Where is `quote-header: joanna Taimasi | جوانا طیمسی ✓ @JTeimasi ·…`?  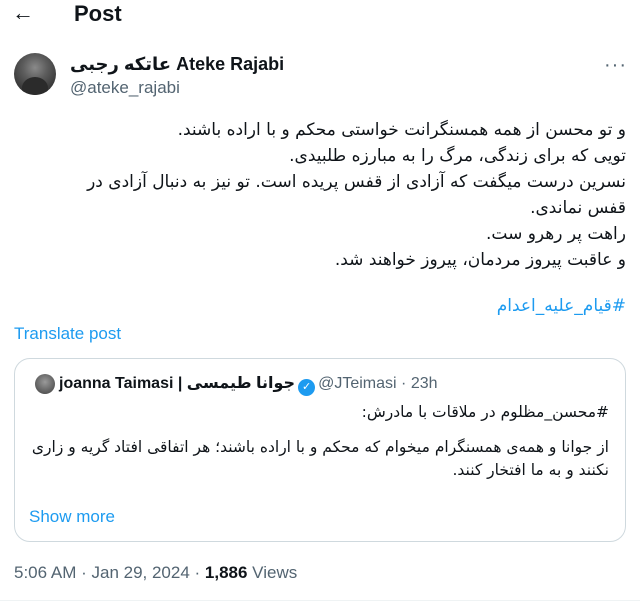
quote-header: joanna Taimasi | جوانا طیمسی ✓ @JTeimasi ·… is located at coordinates (248, 384).